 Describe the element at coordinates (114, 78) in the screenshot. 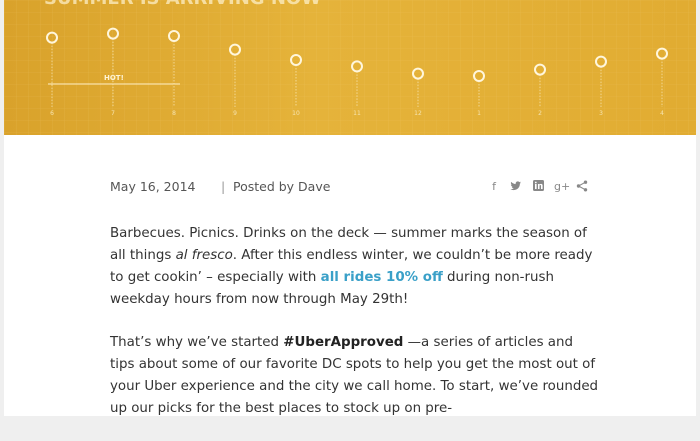

I see `hot-label: HOT!` at that location.